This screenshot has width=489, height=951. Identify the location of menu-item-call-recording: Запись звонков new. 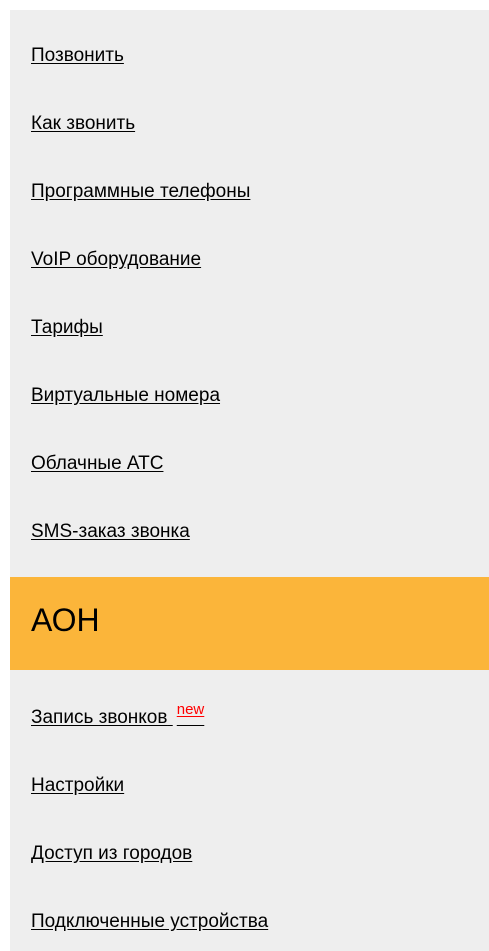
(117, 715).